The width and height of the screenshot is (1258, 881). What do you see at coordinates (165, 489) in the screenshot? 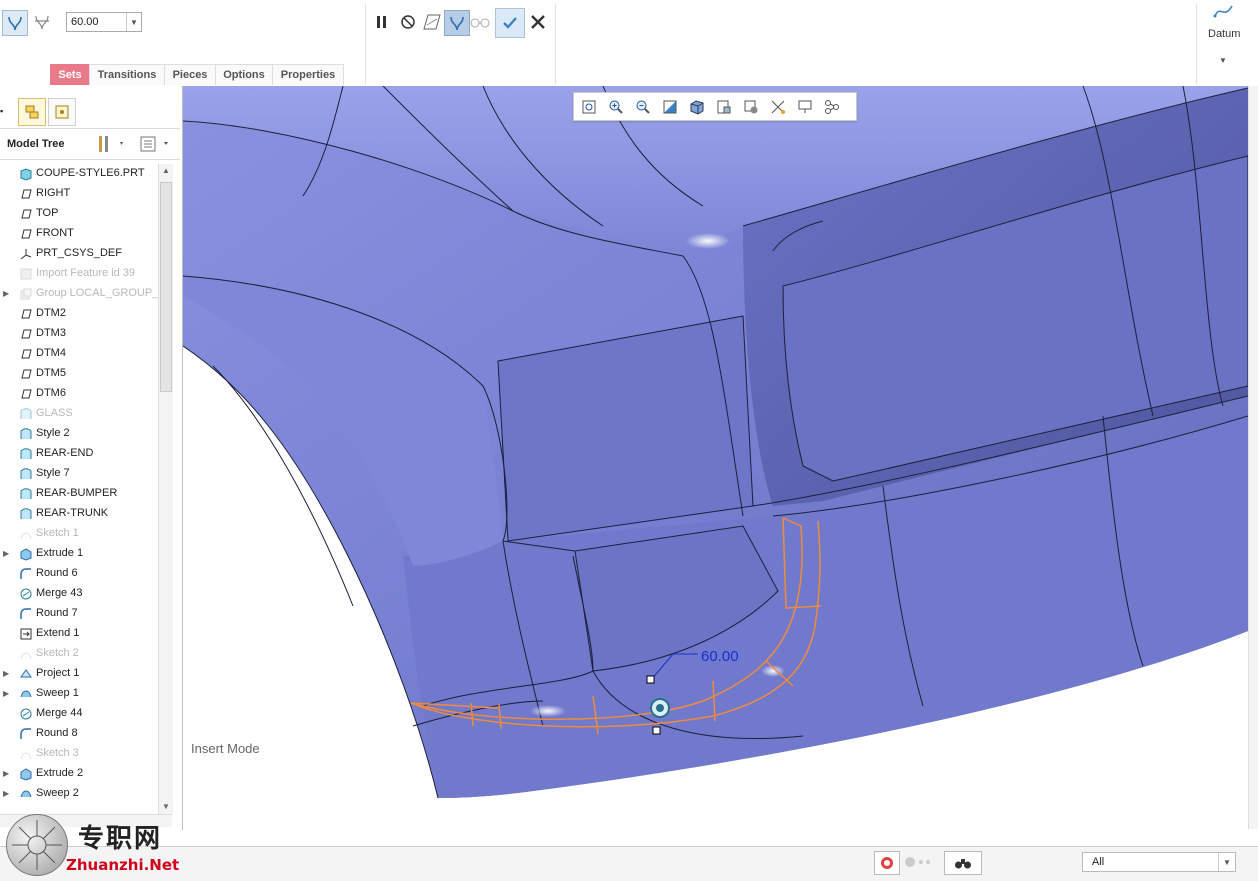
I see `tree-scrollbar: ▲ ▼` at bounding box center [165, 489].